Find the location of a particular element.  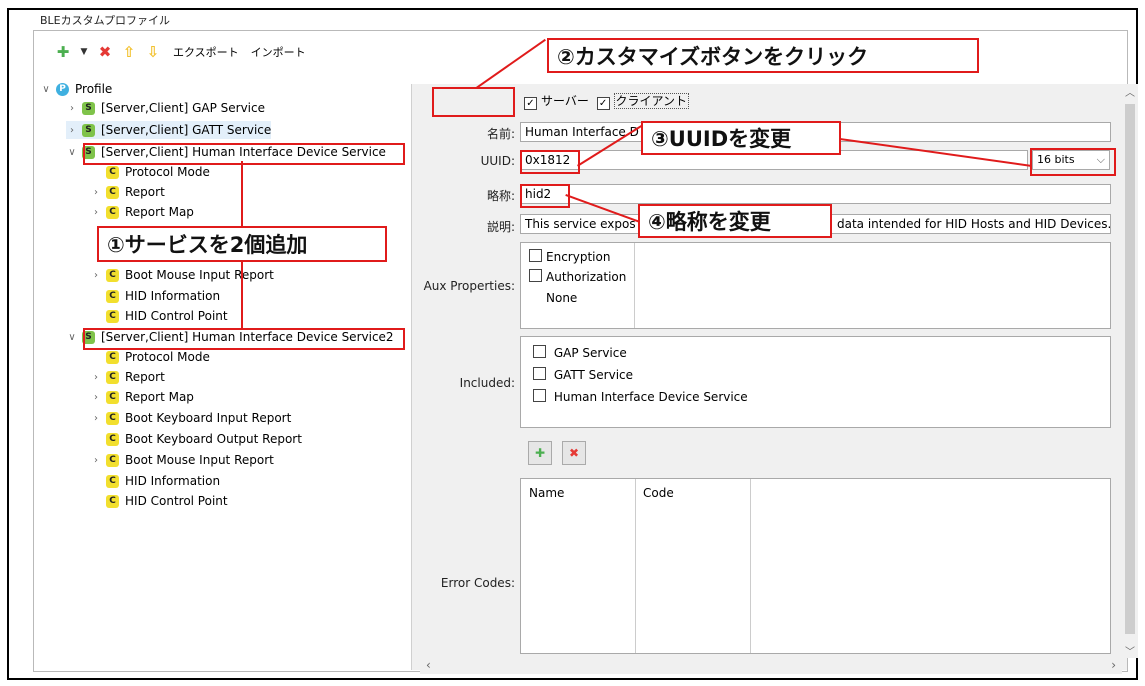

abbrev-field: hid2 is located at coordinates (815, 194).